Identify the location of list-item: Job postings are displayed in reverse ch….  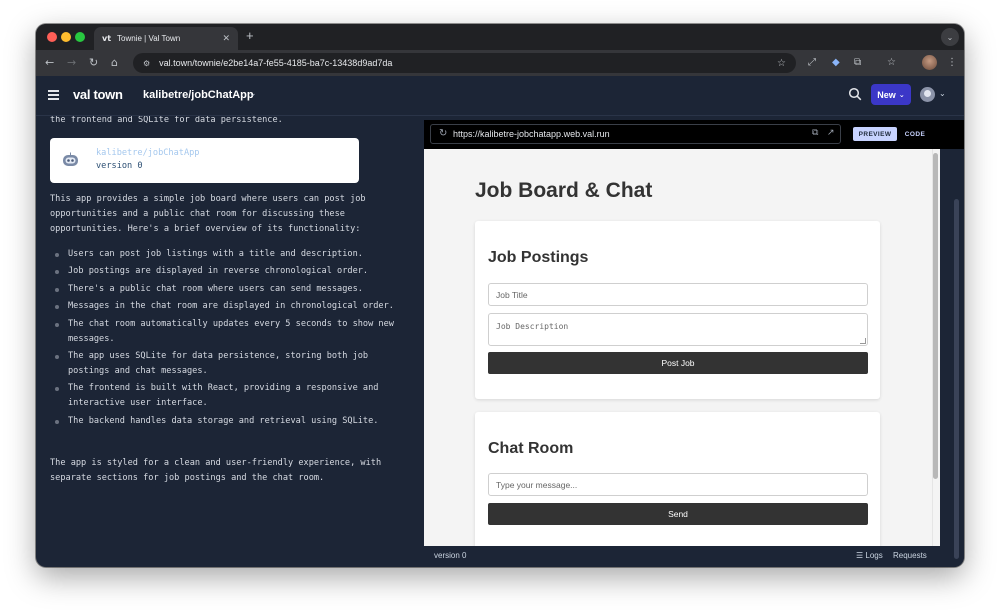
(222, 271).